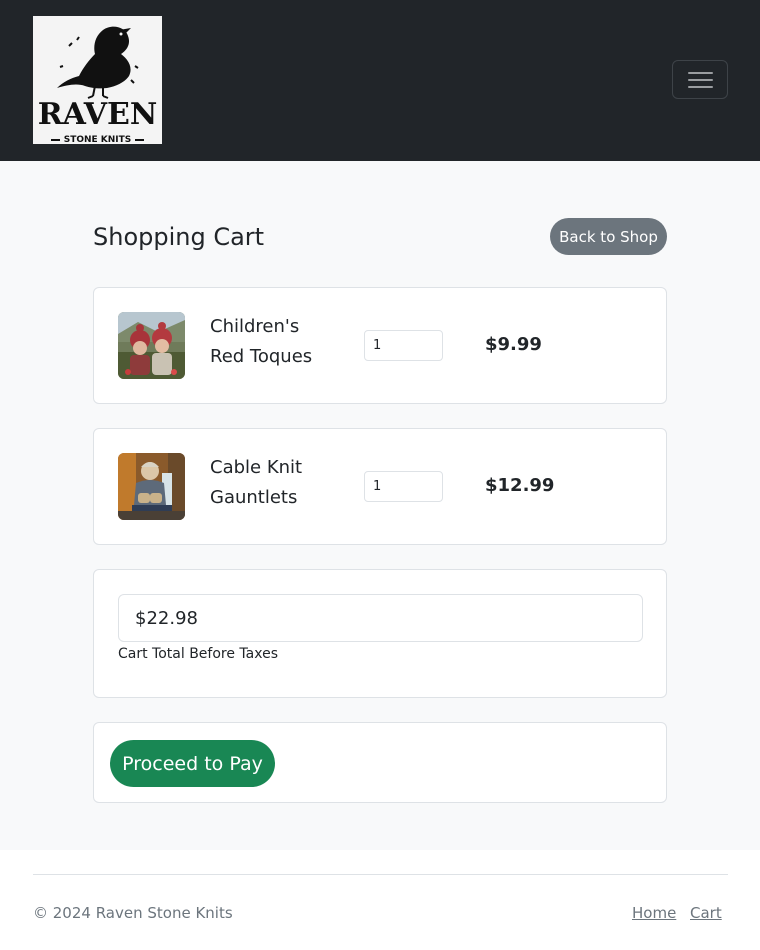 The width and height of the screenshot is (760, 950). I want to click on children-red-toques-photo, so click(151, 345).